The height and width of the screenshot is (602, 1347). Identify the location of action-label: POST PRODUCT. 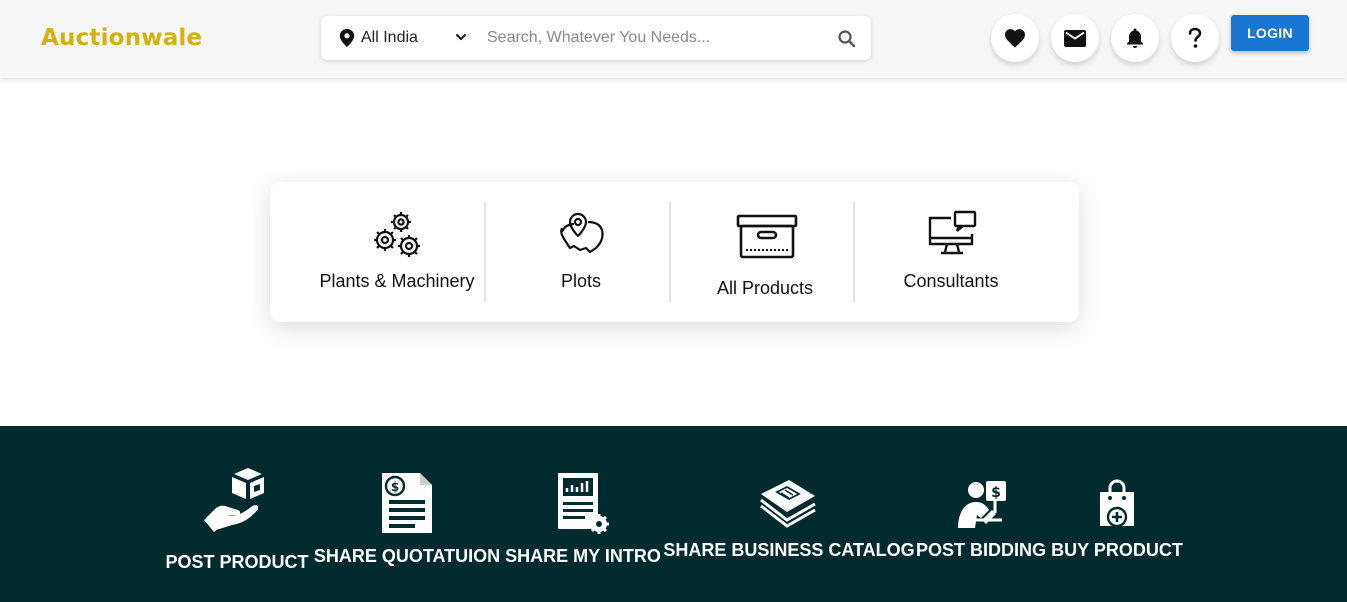
(237, 562).